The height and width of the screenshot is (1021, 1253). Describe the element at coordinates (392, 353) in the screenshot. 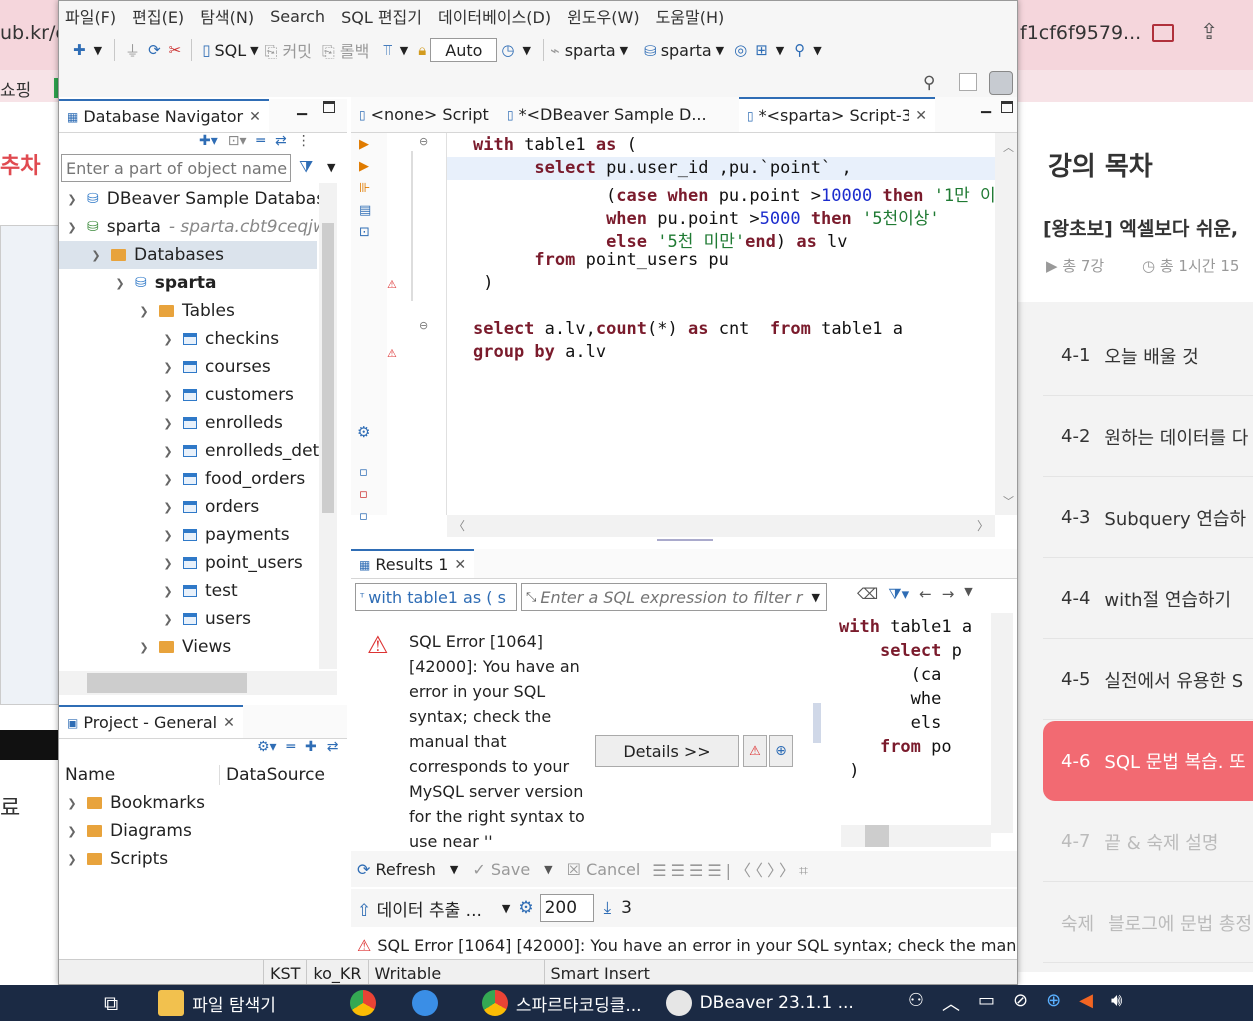

I see `error-marker-icon: ⚠` at that location.